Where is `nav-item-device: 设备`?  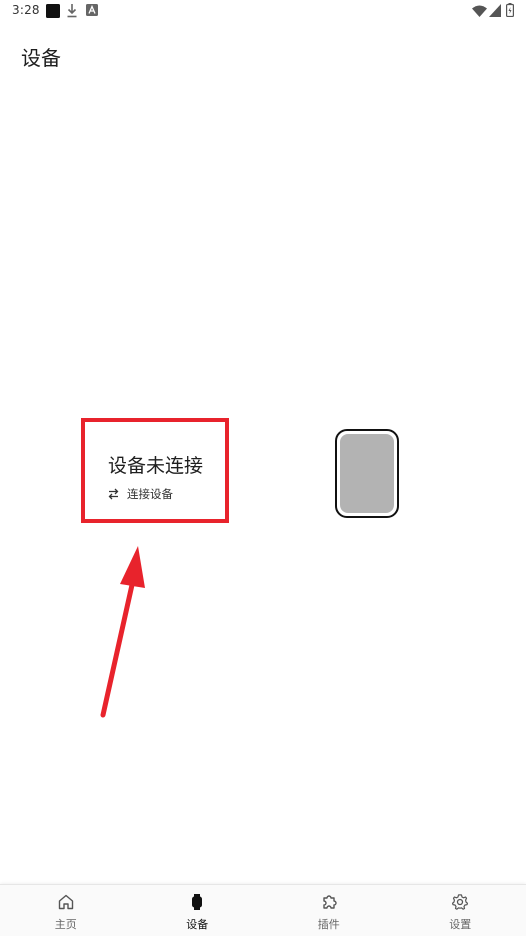 nav-item-device: 设备 is located at coordinates (198, 910).